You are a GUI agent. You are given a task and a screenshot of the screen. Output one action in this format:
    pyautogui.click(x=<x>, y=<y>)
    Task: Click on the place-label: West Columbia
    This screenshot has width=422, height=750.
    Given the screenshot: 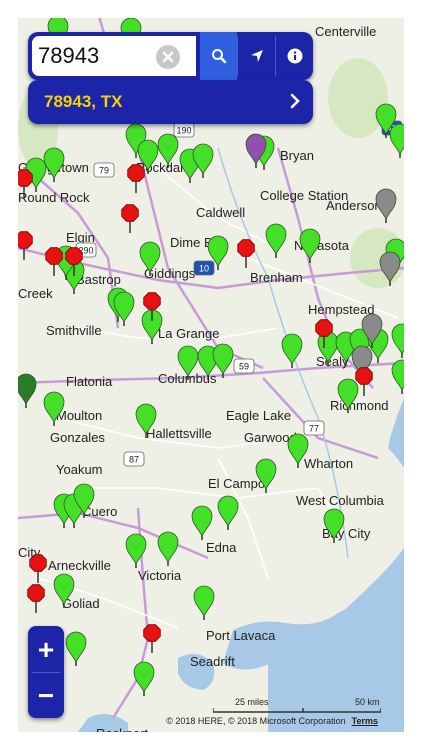 What is the action you would take?
    pyautogui.click(x=340, y=500)
    